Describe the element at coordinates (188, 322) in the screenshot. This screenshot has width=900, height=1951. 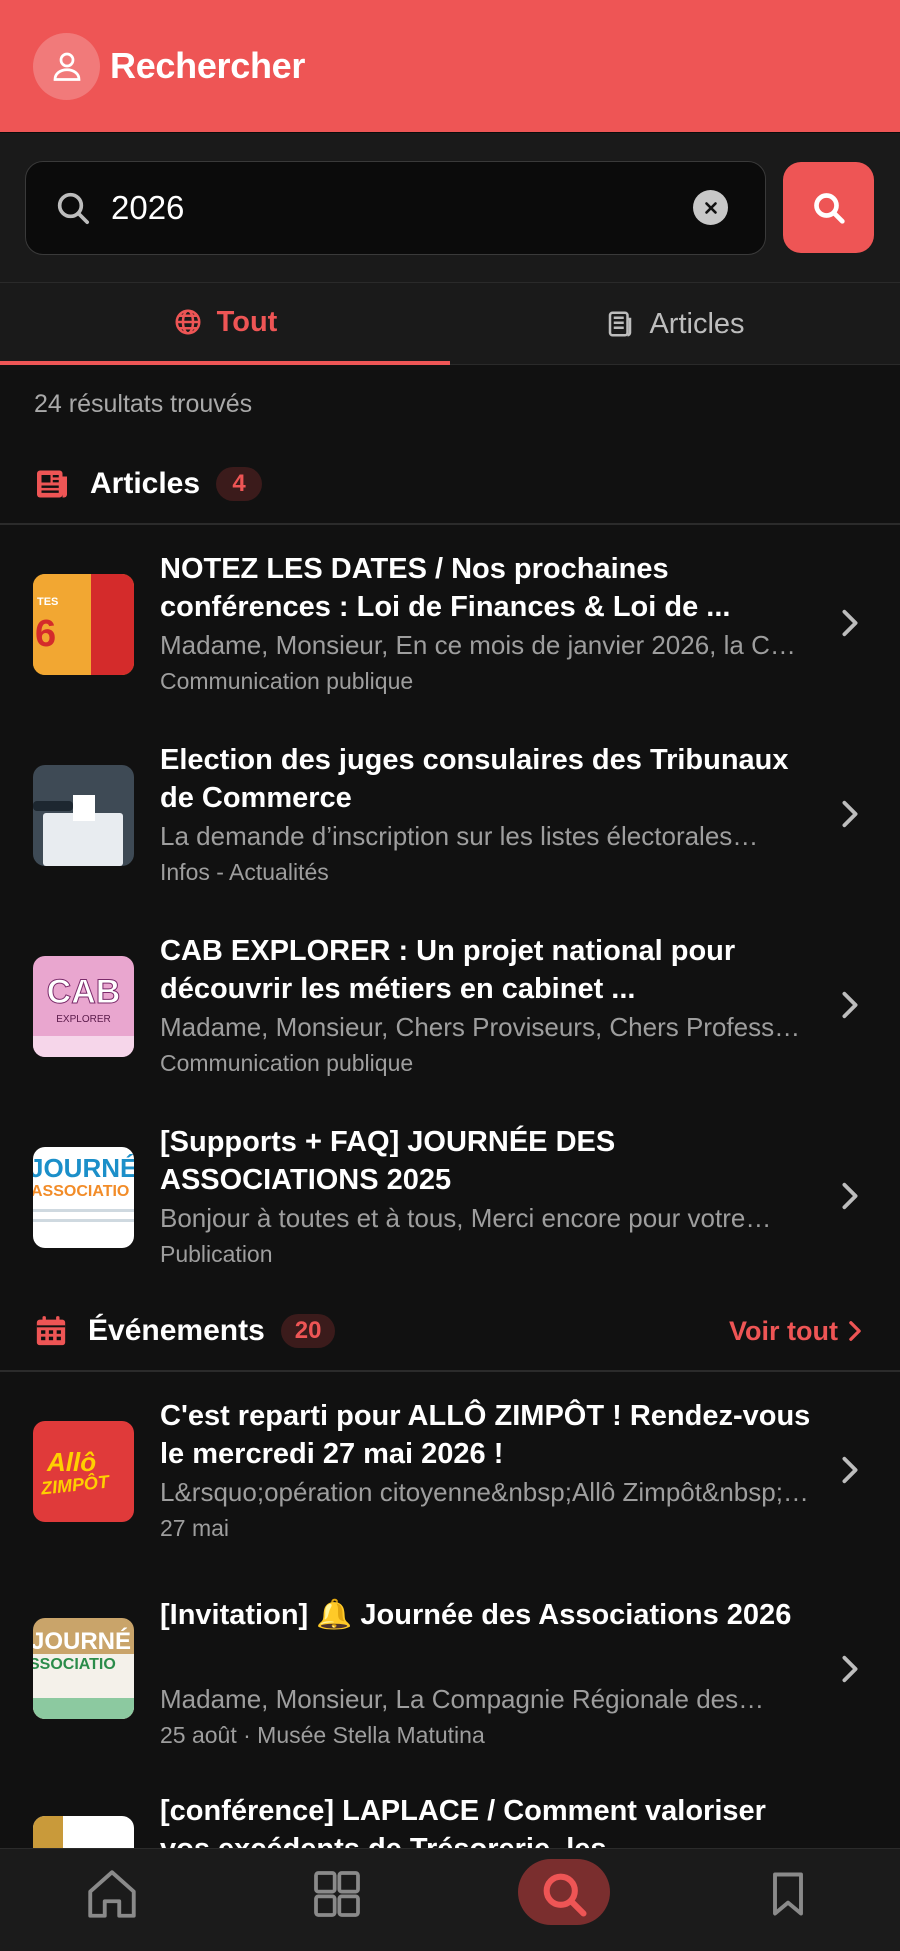
I see `globe-icon` at that location.